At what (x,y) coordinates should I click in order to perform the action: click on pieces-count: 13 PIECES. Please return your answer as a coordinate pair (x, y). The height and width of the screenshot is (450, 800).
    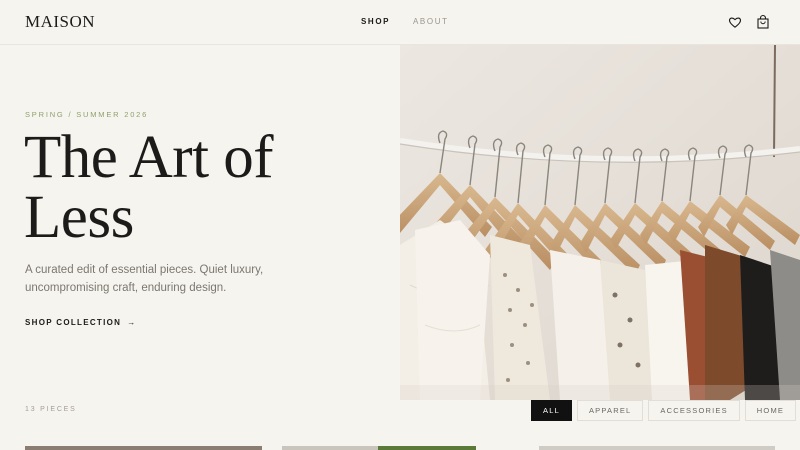
    Looking at the image, I should click on (51, 409).